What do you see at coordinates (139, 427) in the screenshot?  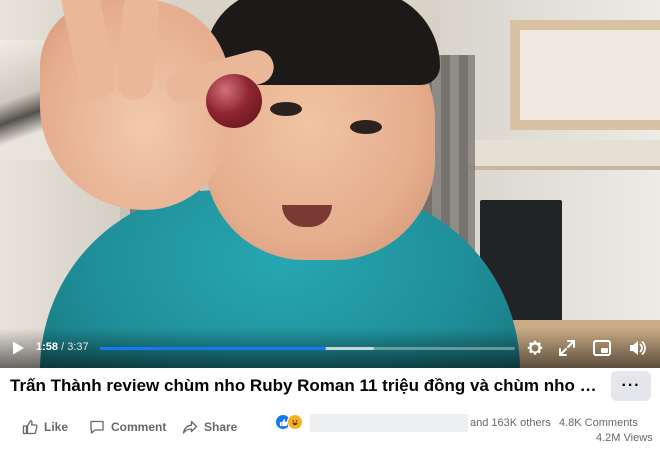 I see `comment-label: Comment` at bounding box center [139, 427].